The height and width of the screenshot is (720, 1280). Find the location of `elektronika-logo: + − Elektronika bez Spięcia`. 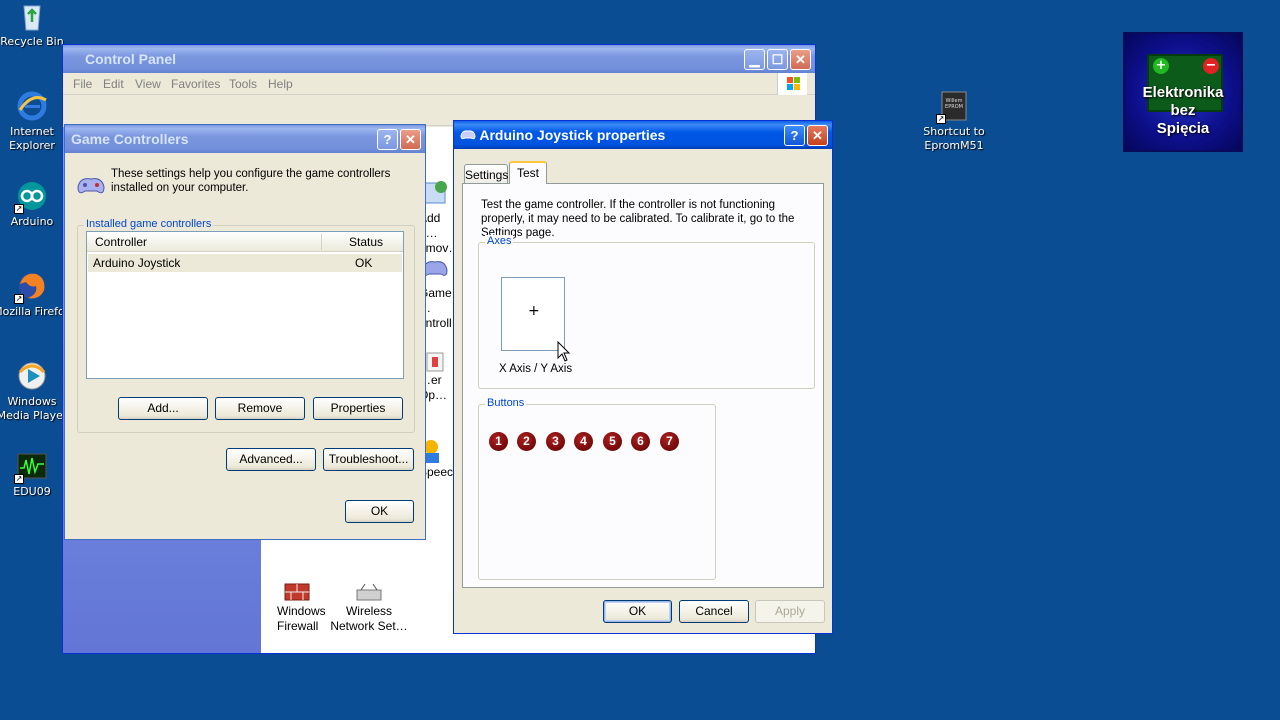

elektronika-logo: + − Elektronika bez Spięcia is located at coordinates (1183, 92).